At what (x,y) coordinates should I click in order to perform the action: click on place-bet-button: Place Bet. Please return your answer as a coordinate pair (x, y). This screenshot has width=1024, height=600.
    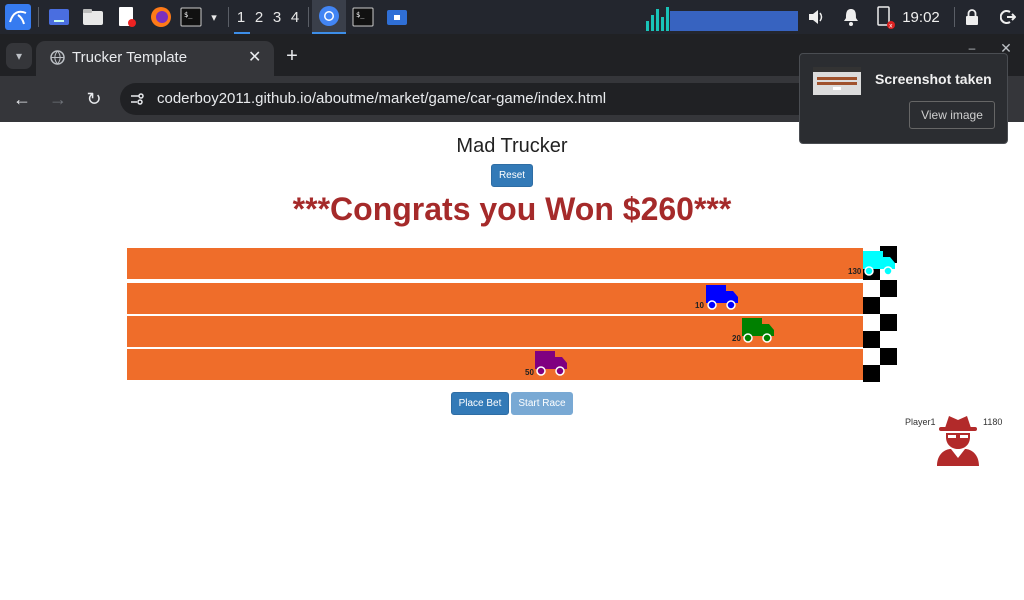
    Looking at the image, I should click on (480, 403).